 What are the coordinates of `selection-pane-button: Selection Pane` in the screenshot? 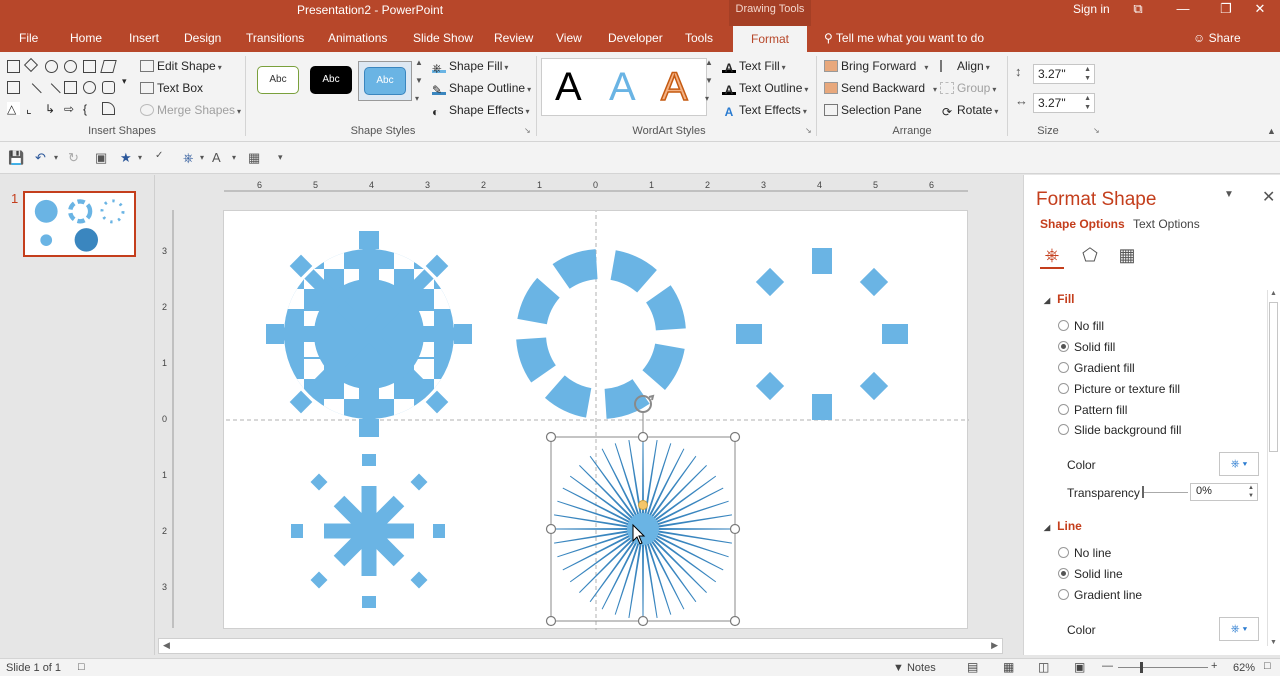 It's located at (873, 110).